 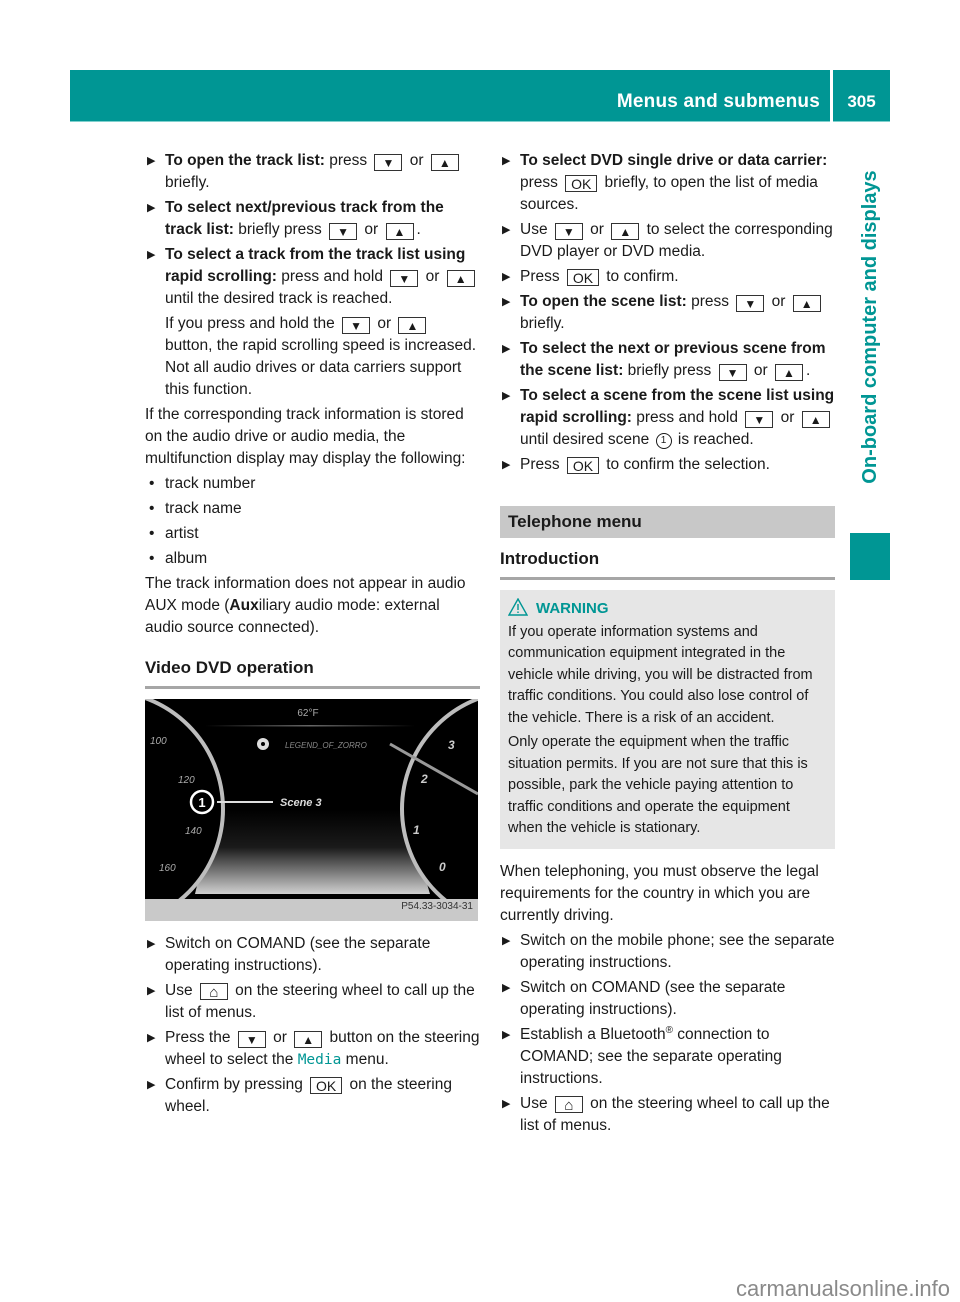 I want to click on step-confirm-selection: ▶ Press OK to confirm the selection., so click(x=667, y=465).